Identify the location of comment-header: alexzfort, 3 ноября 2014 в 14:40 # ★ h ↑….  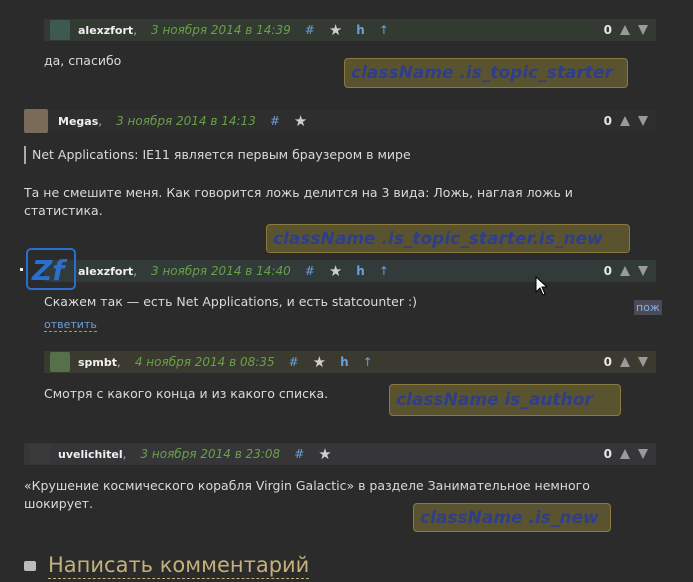
(350, 271).